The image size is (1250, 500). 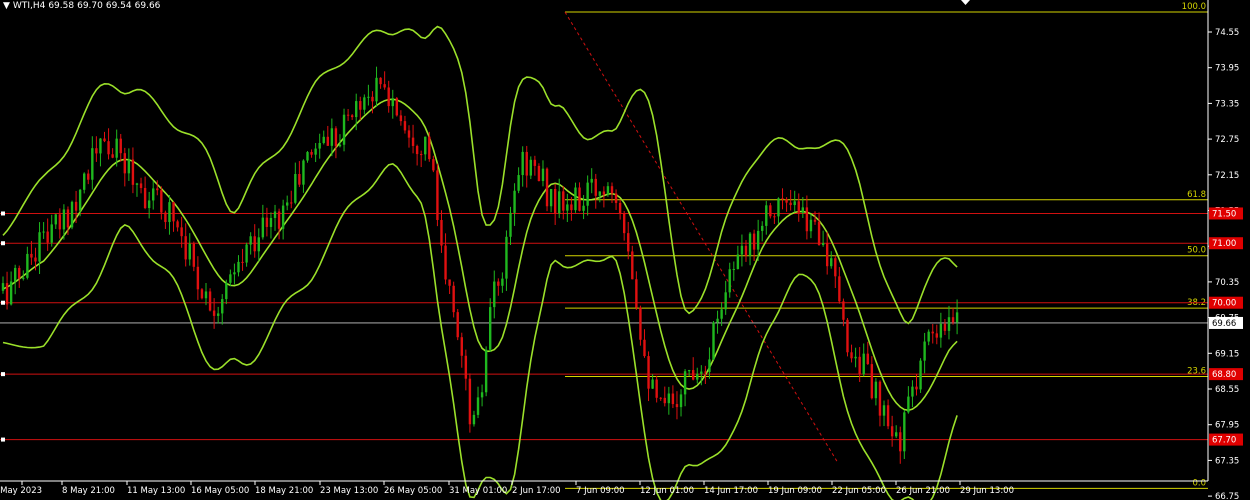 What do you see at coordinates (731, 491) in the screenshot?
I see `time-tick-label: 14 Jun 17:00` at bounding box center [731, 491].